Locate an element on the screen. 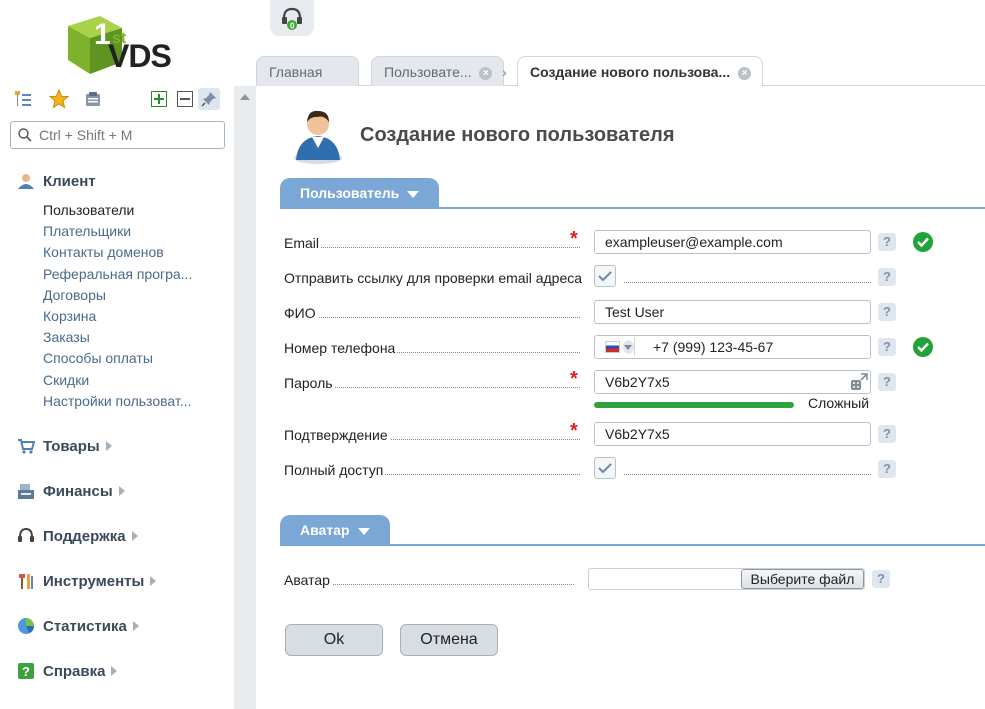 The image size is (985, 709). tab-main: Главная is located at coordinates (307, 71).